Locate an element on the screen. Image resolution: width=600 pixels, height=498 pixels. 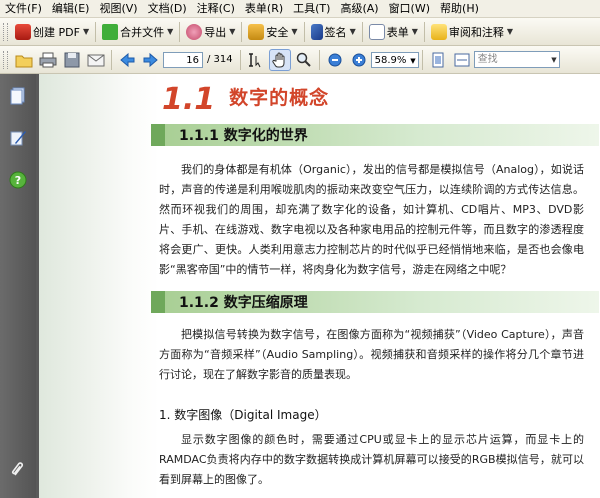
fit-width-button is located at coordinates (462, 60).